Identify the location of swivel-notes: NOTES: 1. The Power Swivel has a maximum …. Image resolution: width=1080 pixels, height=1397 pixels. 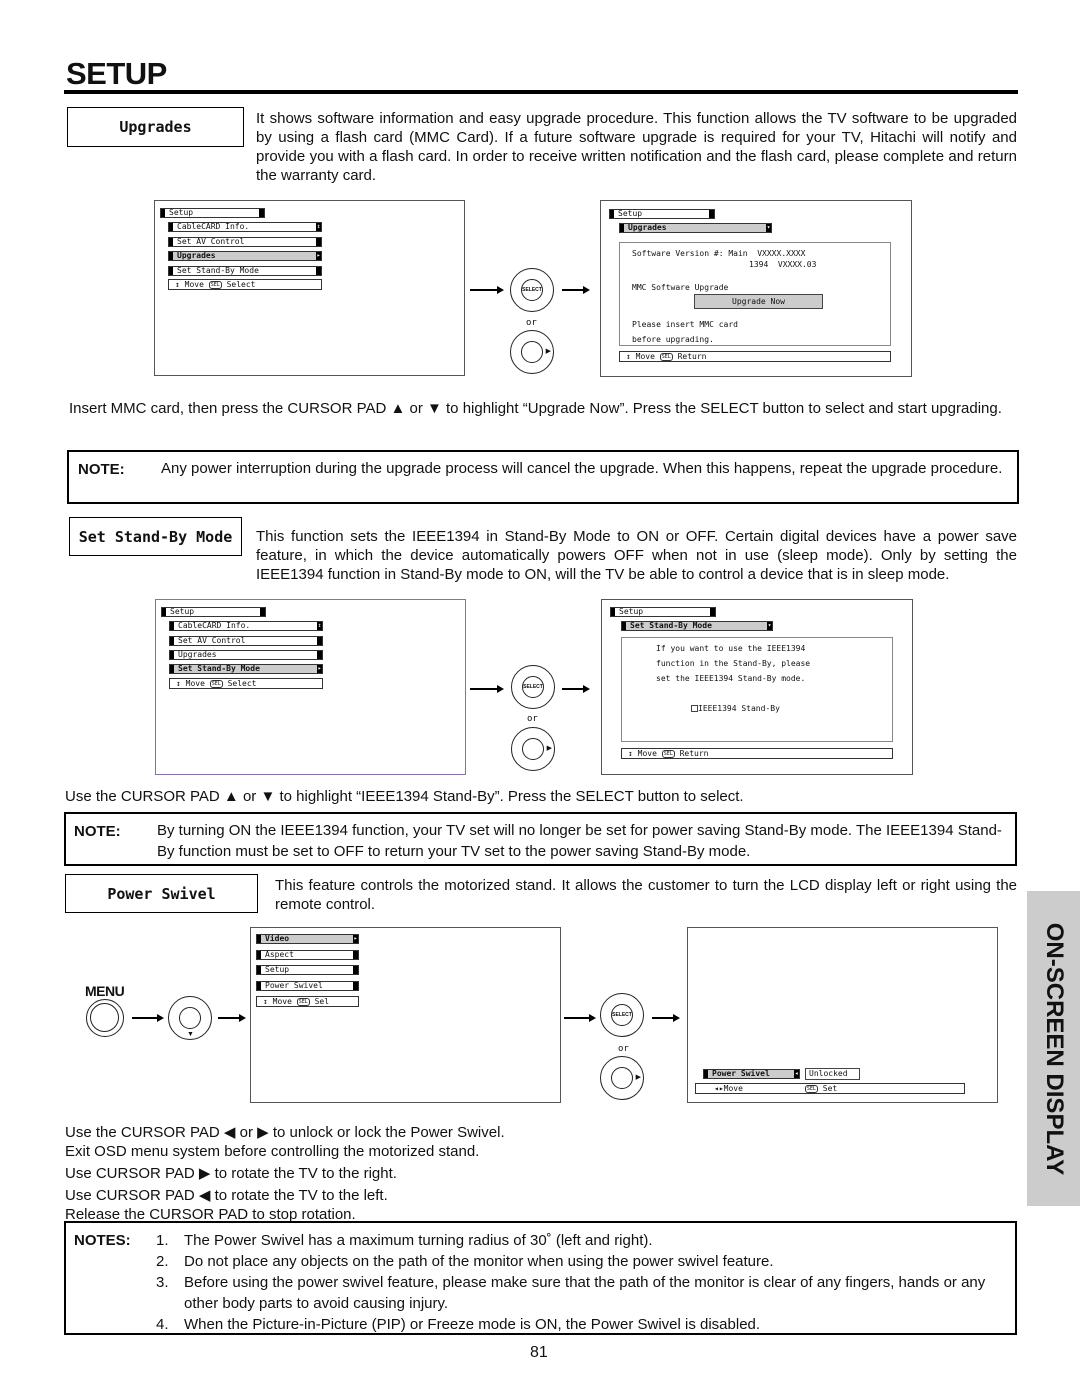
(540, 1278).